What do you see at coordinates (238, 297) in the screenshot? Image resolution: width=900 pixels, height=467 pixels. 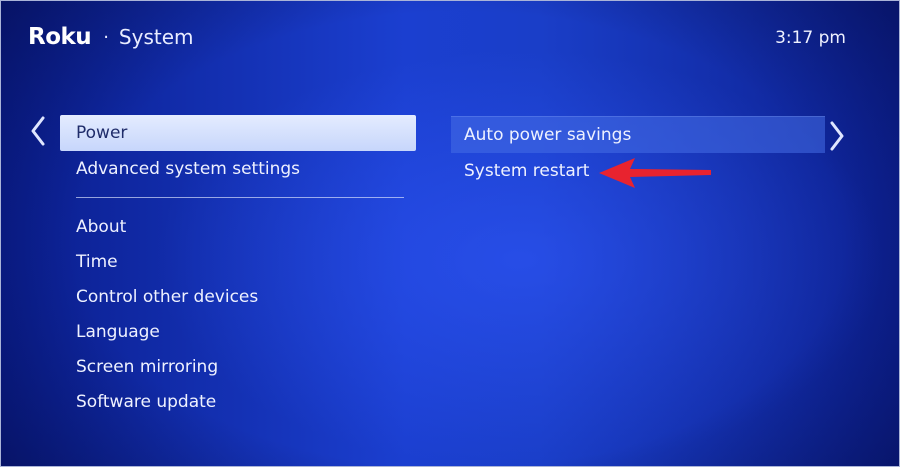 I see `menu-item-control-other-devices: Control other devices` at bounding box center [238, 297].